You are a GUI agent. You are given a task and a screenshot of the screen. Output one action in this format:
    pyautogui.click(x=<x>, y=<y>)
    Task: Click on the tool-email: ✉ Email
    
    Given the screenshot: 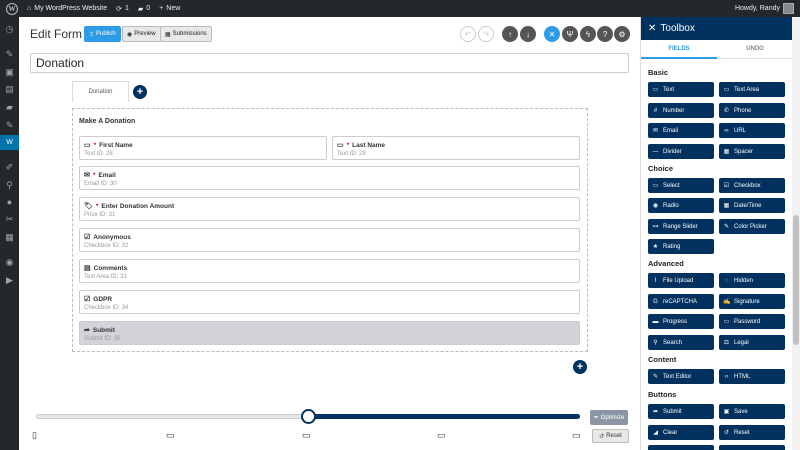 What is the action you would take?
    pyautogui.click(x=681, y=130)
    